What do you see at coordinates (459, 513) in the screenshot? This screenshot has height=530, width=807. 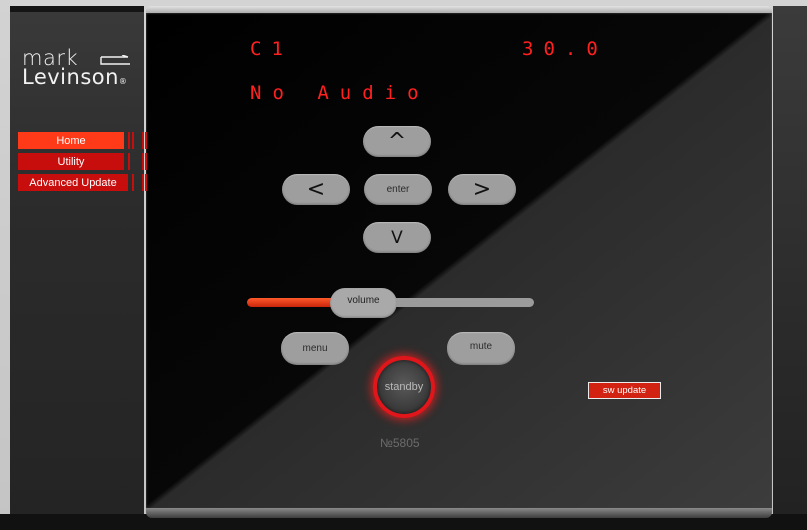 I see `device-bottom-bezel` at bounding box center [459, 513].